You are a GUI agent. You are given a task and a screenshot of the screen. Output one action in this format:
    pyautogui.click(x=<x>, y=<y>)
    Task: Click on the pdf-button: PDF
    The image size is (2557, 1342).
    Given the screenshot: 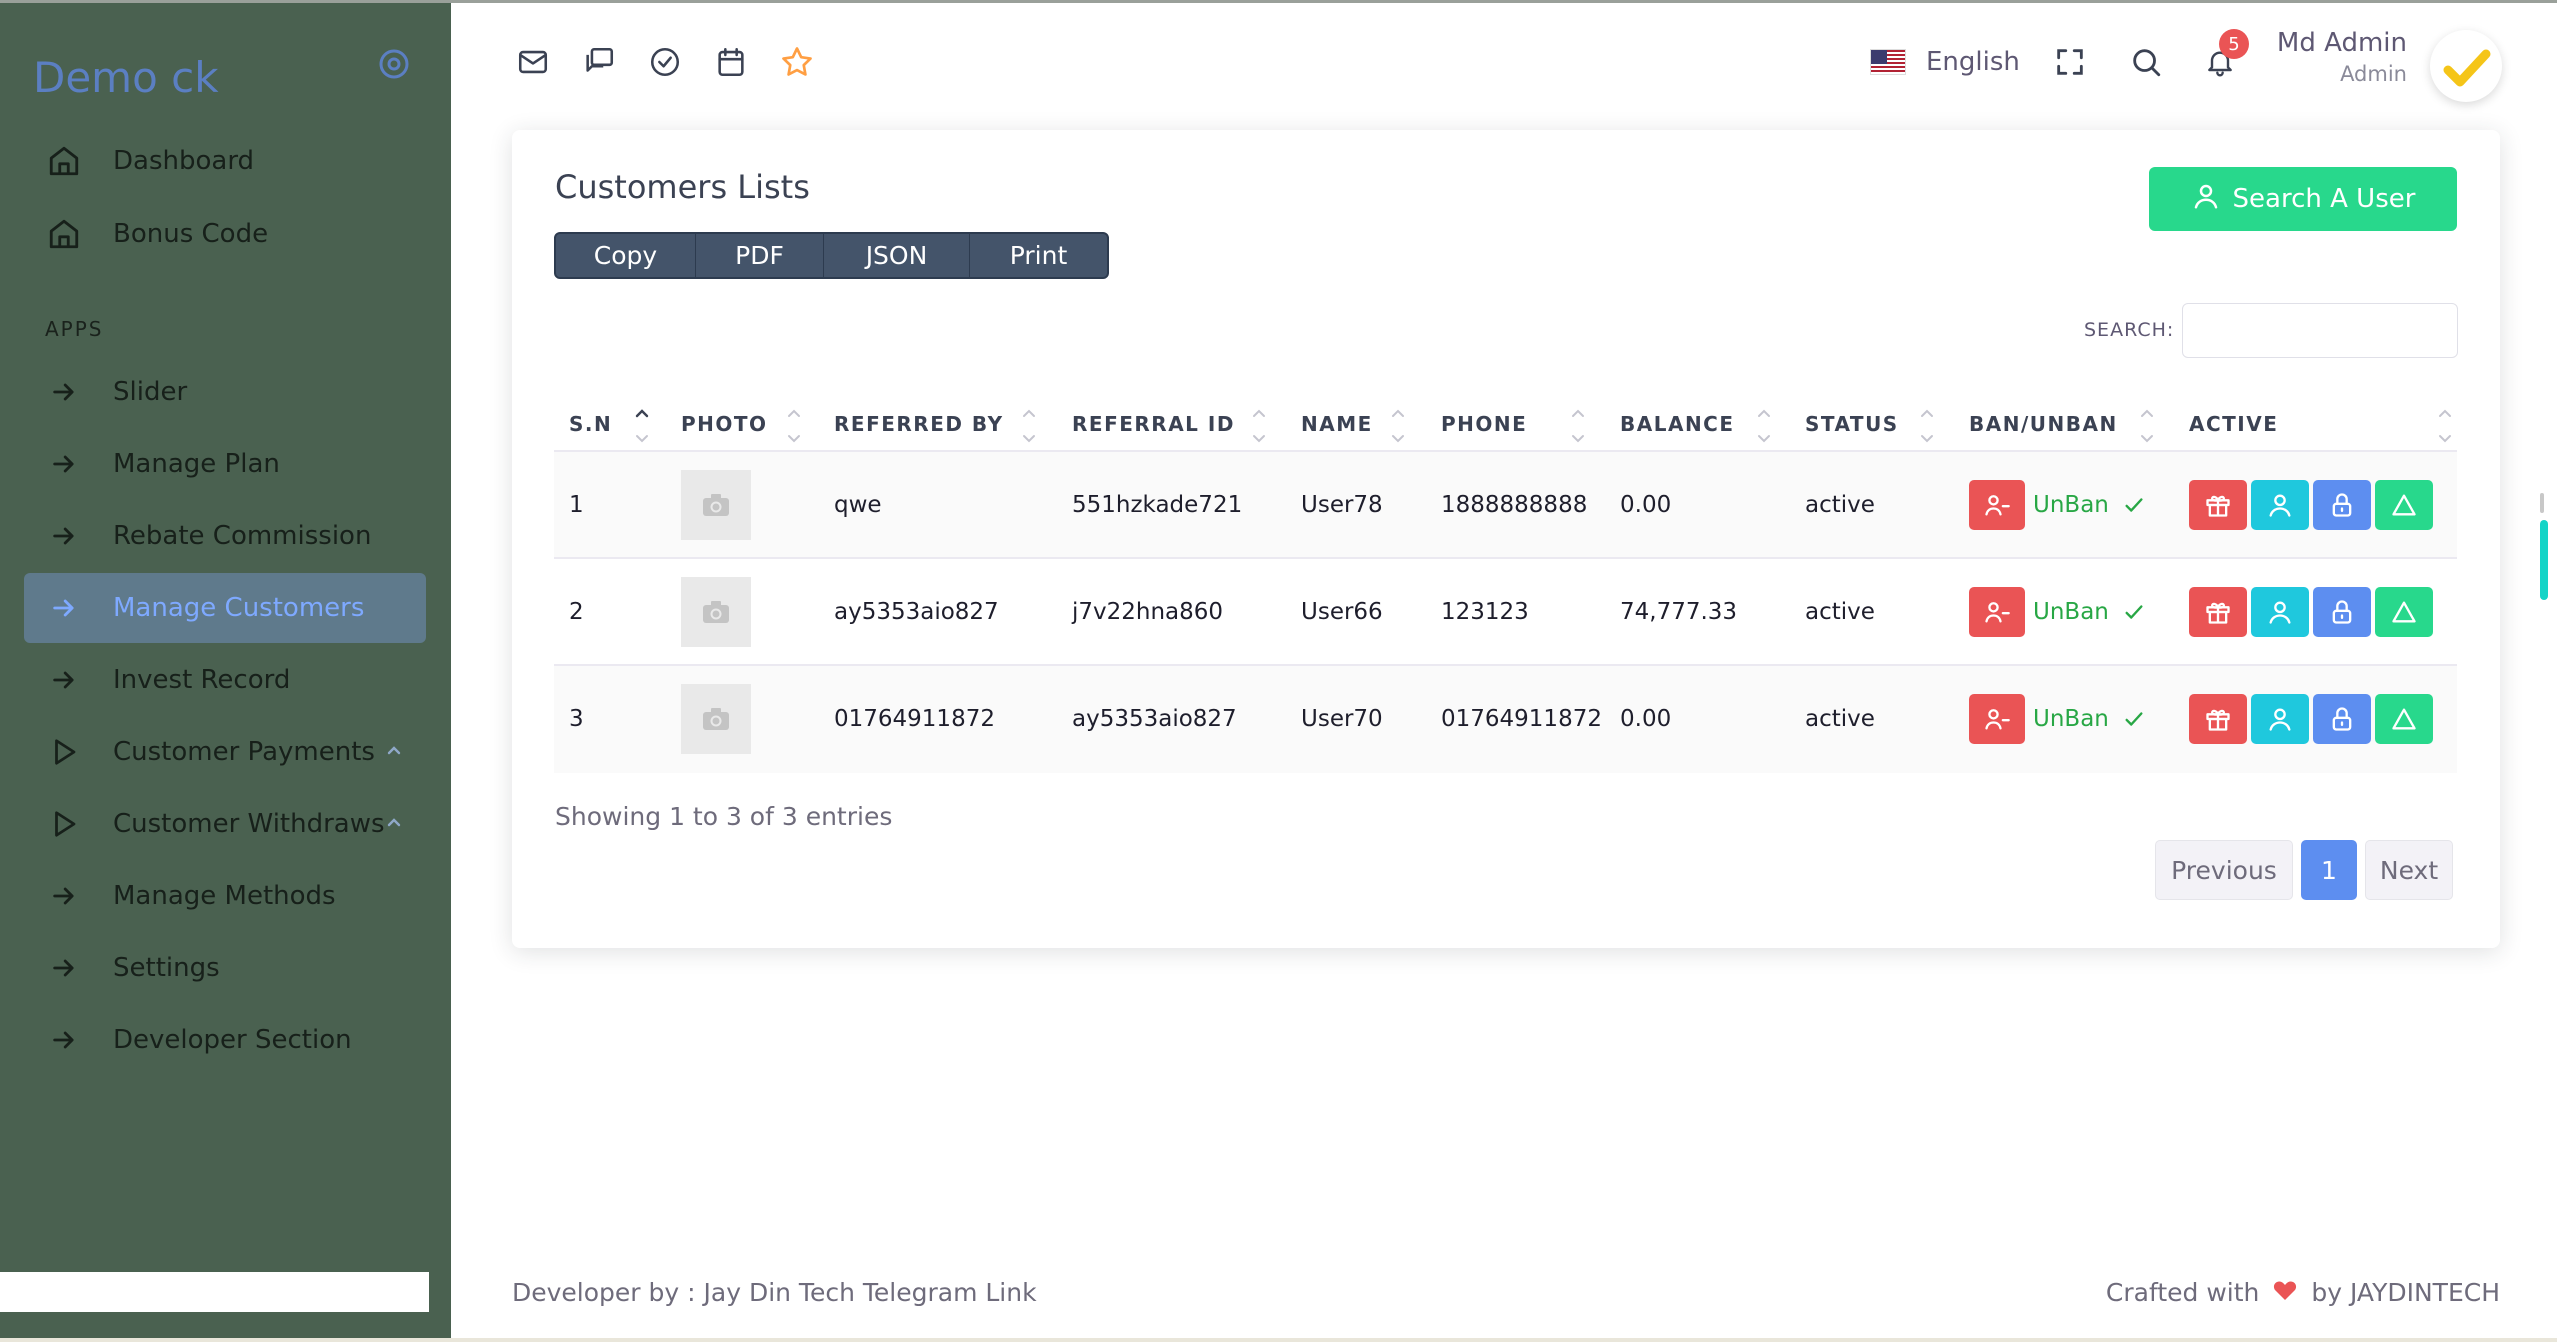 What is the action you would take?
    pyautogui.click(x=760, y=255)
    